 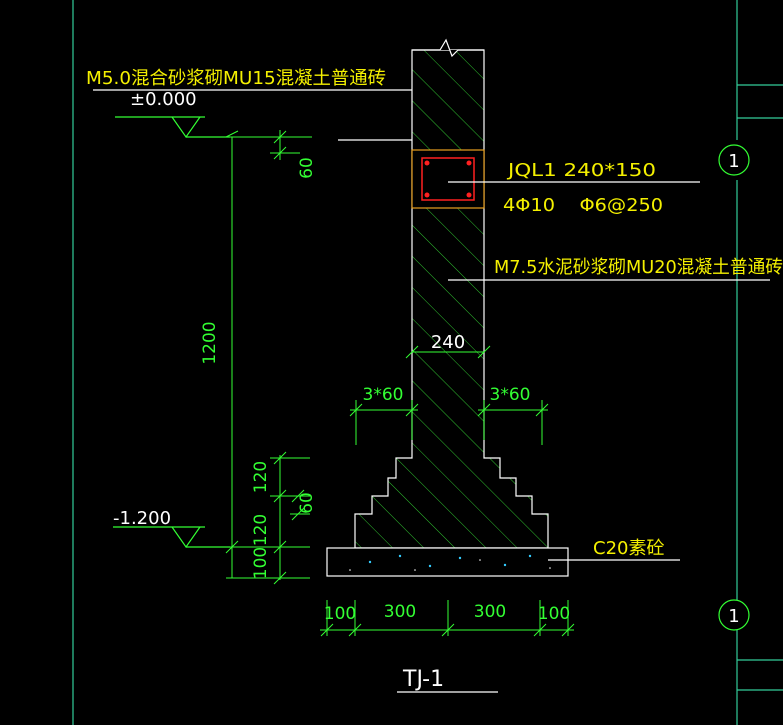 What do you see at coordinates (307, 503) in the screenshot?
I see `dim-60-step: 60` at bounding box center [307, 503].